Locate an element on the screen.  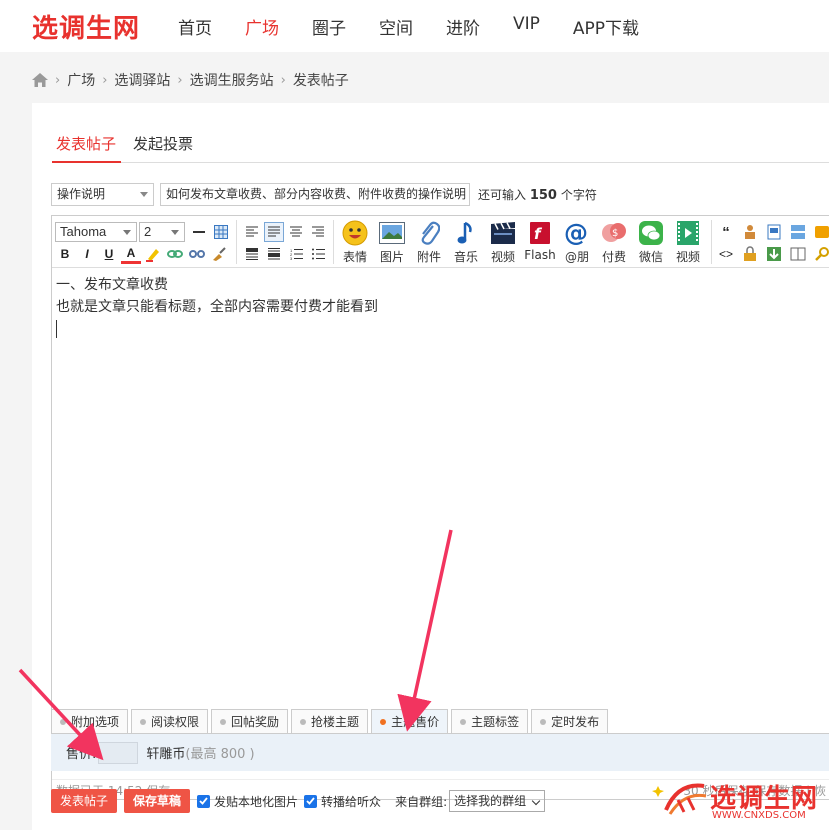
nav-vip: VIP is located at coordinates (526, 26).